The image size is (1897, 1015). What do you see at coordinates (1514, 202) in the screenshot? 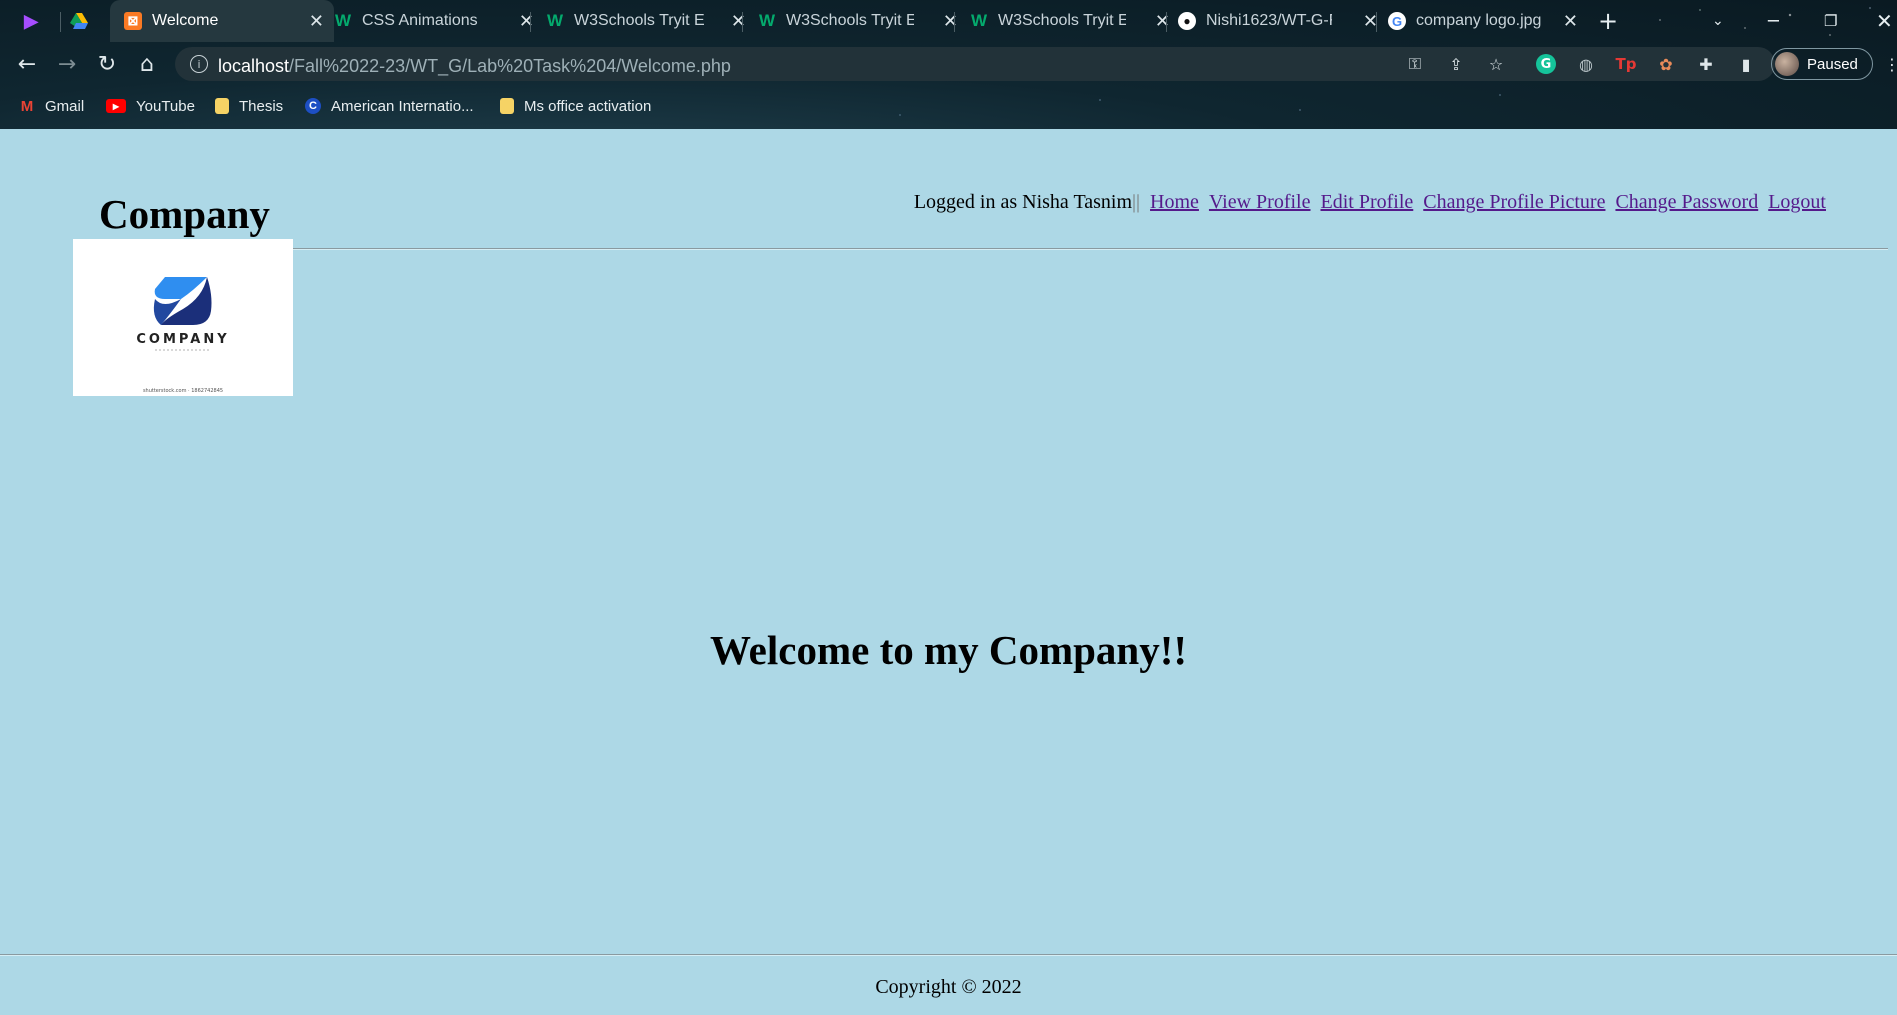
I see `change-profile-picture-link: Change Profile Picture` at bounding box center [1514, 202].